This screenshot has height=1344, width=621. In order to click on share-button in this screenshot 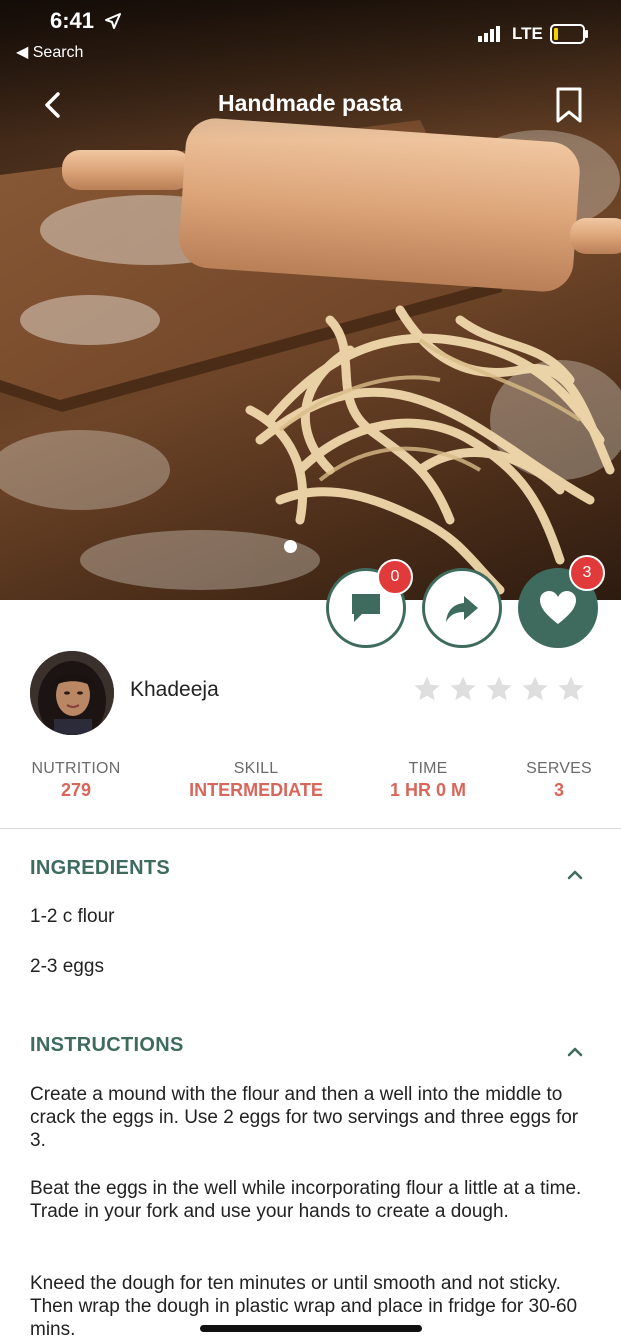, I will do `click(462, 608)`.